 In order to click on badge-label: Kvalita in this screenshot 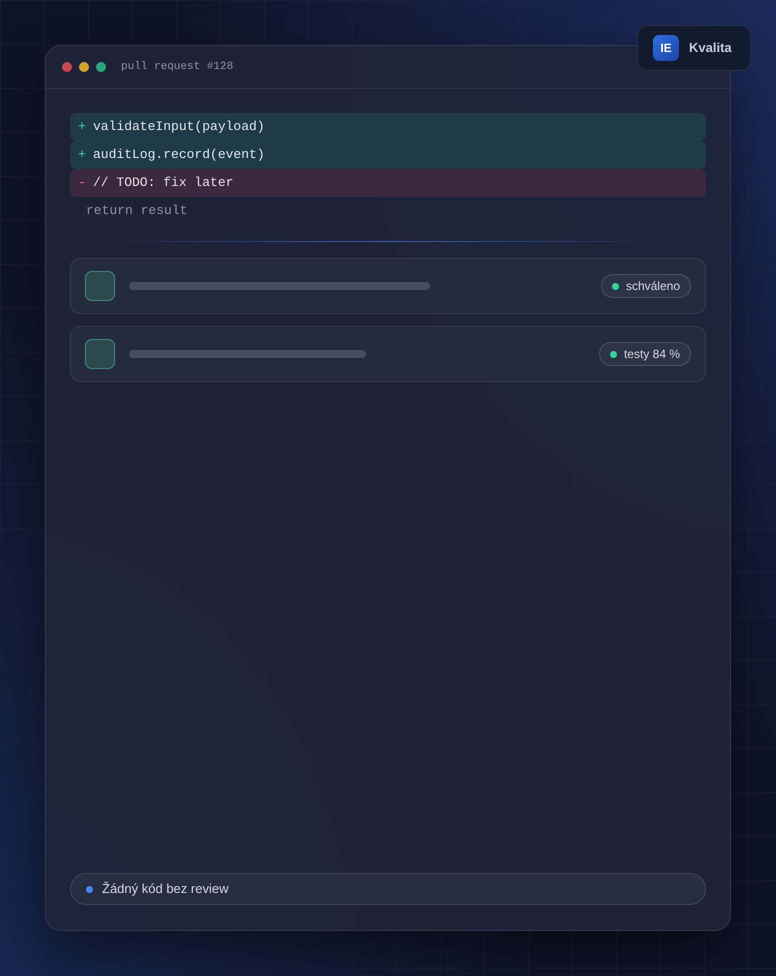, I will do `click(710, 48)`.